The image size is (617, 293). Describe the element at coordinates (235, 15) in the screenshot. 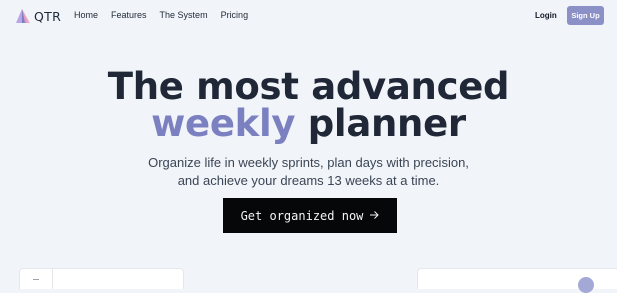

I see `nav-link-pricing: Pricing` at that location.